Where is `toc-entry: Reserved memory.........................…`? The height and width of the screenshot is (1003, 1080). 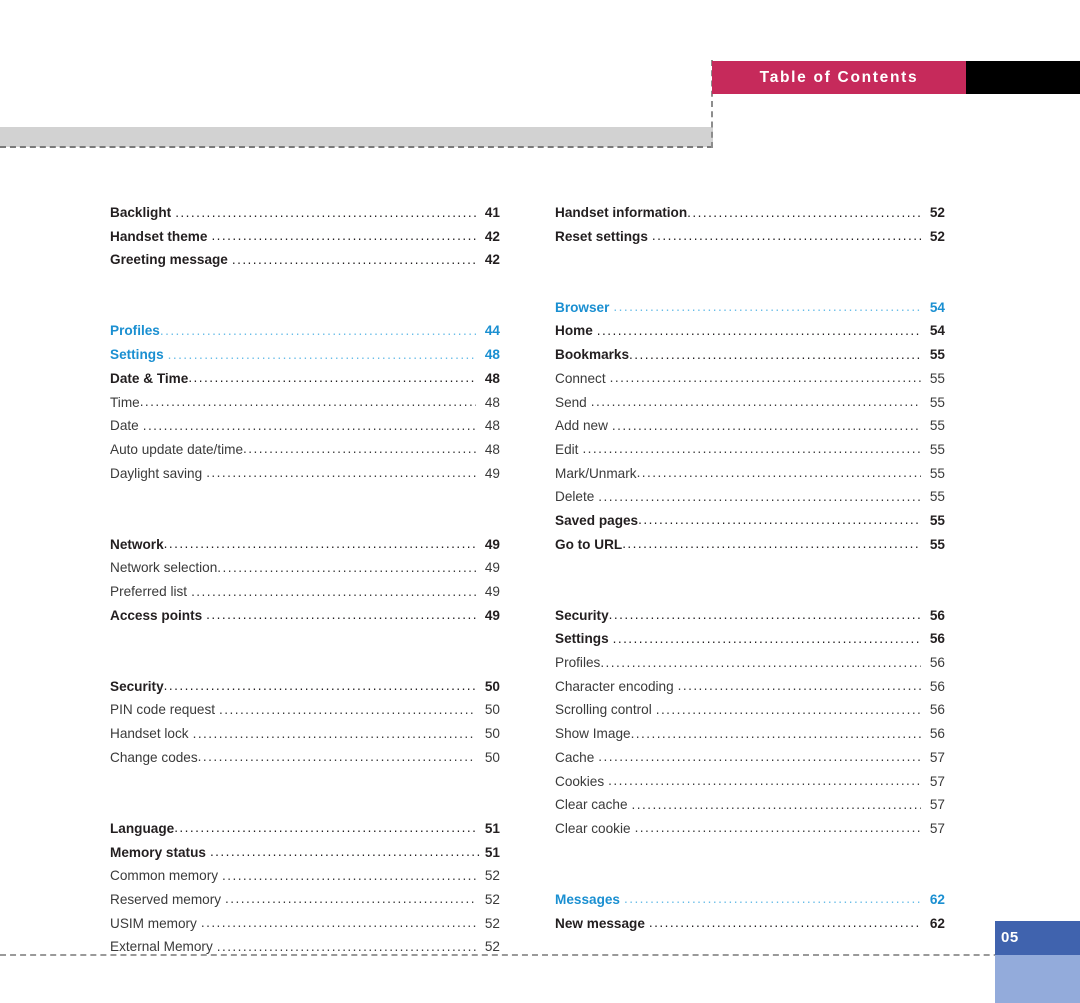
toc-entry: Reserved memory.........................… is located at coordinates (305, 904).